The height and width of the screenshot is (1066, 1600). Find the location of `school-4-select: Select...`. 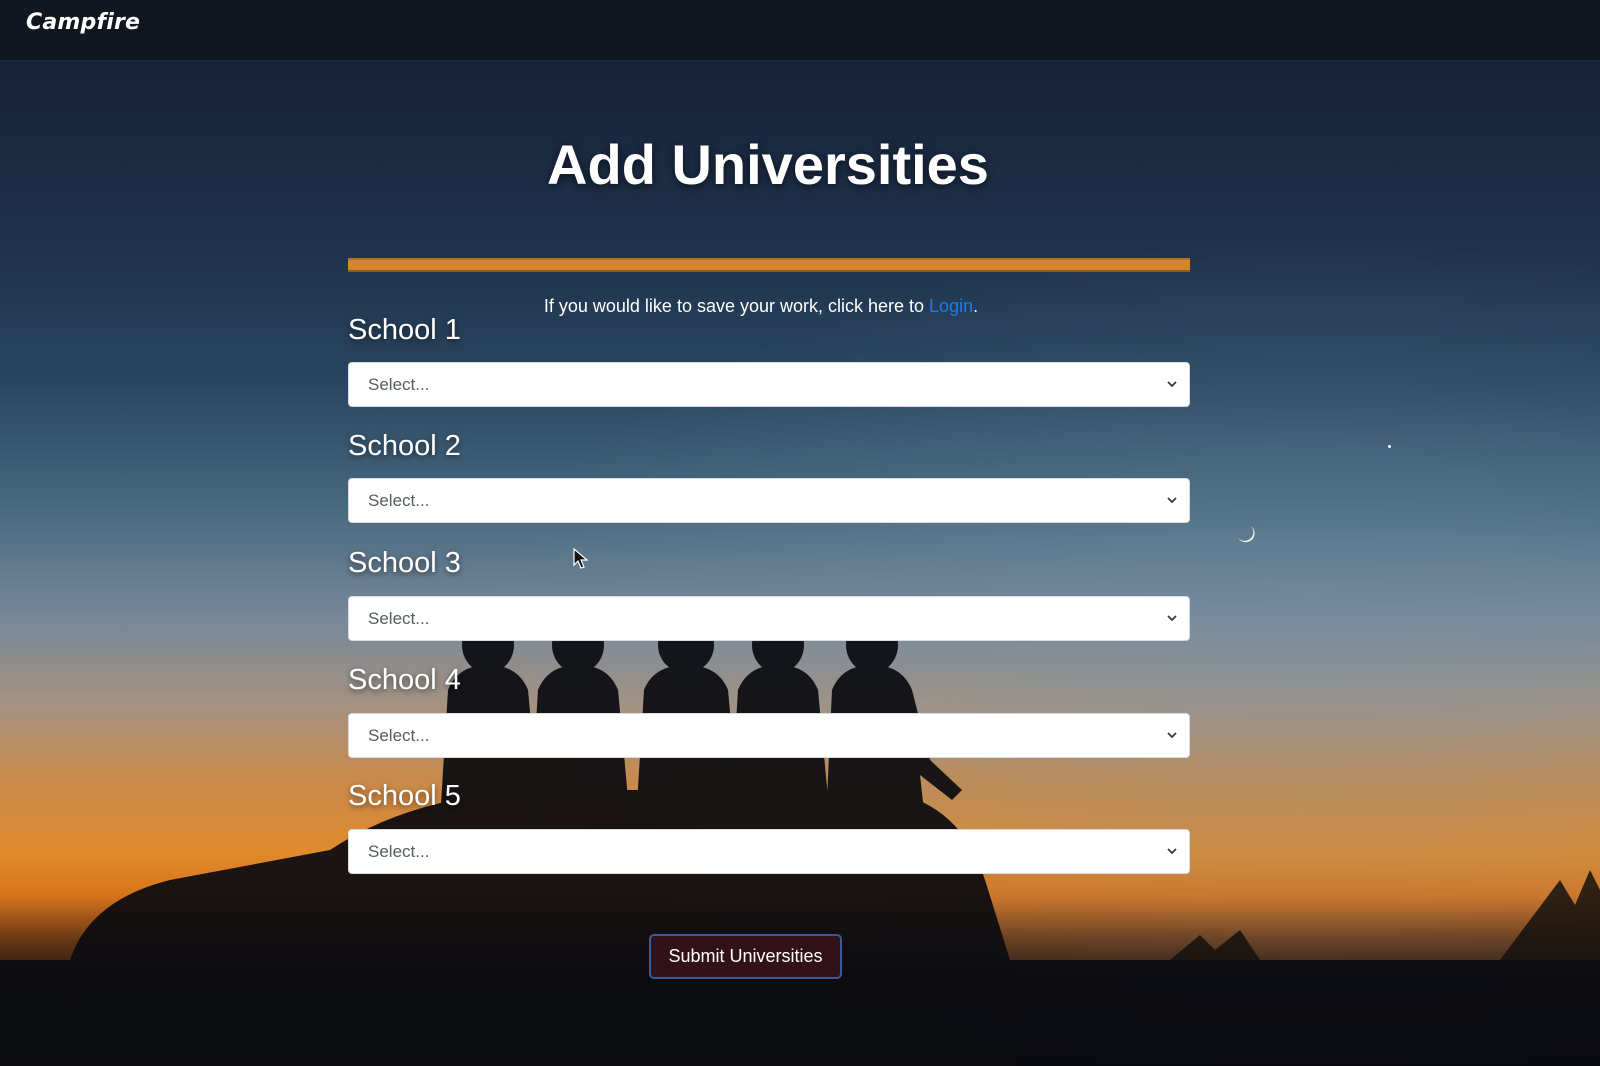

school-4-select: Select... is located at coordinates (769, 735).